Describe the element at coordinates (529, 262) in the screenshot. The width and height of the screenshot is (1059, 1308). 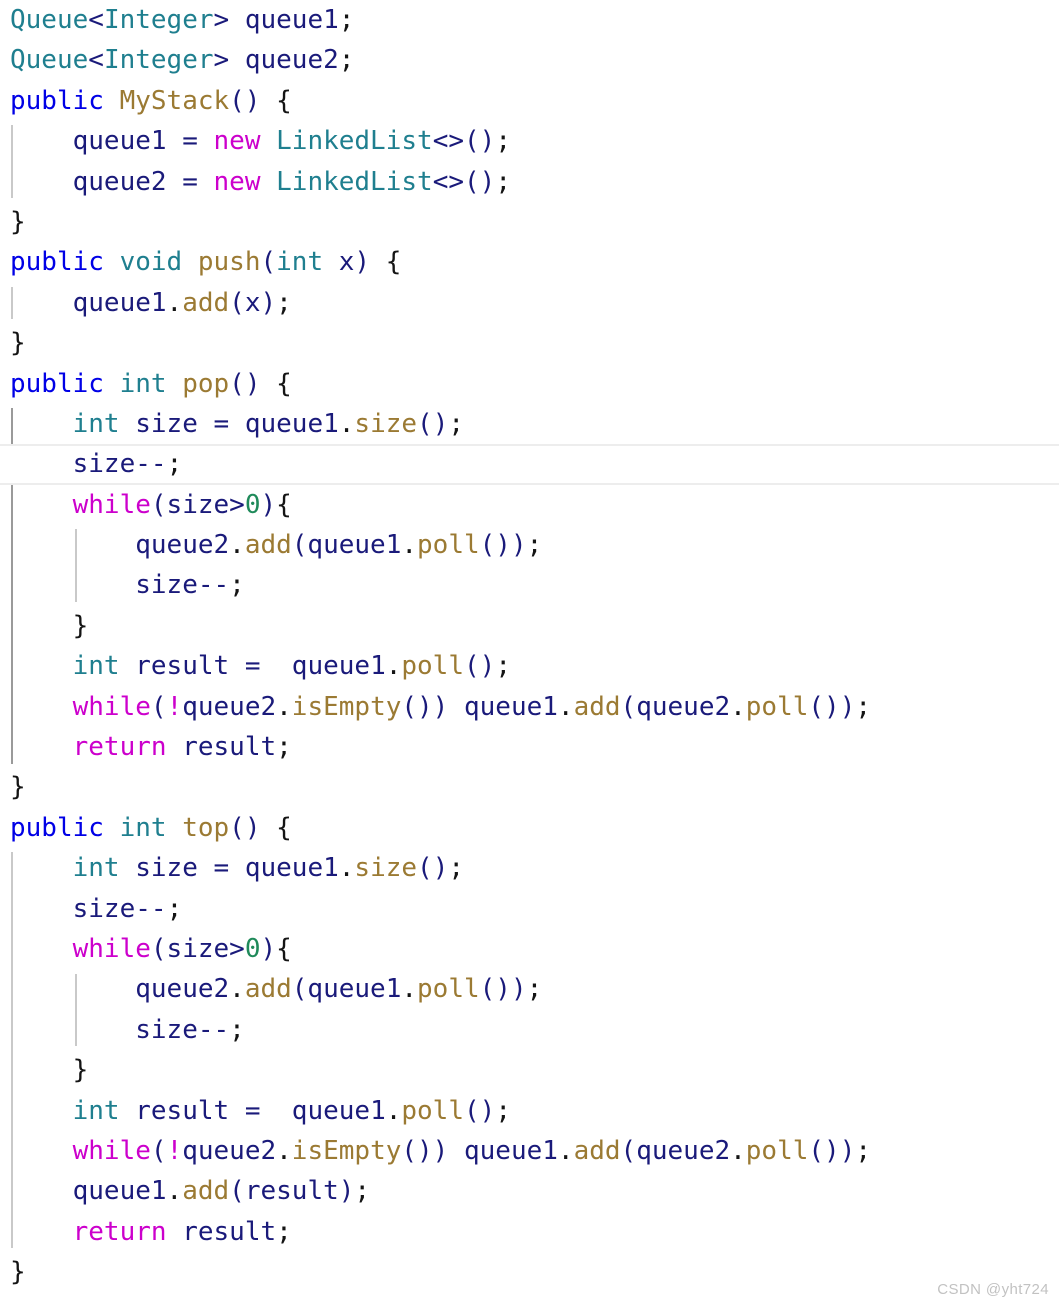
I see `code-line: public void push(int x) {` at that location.